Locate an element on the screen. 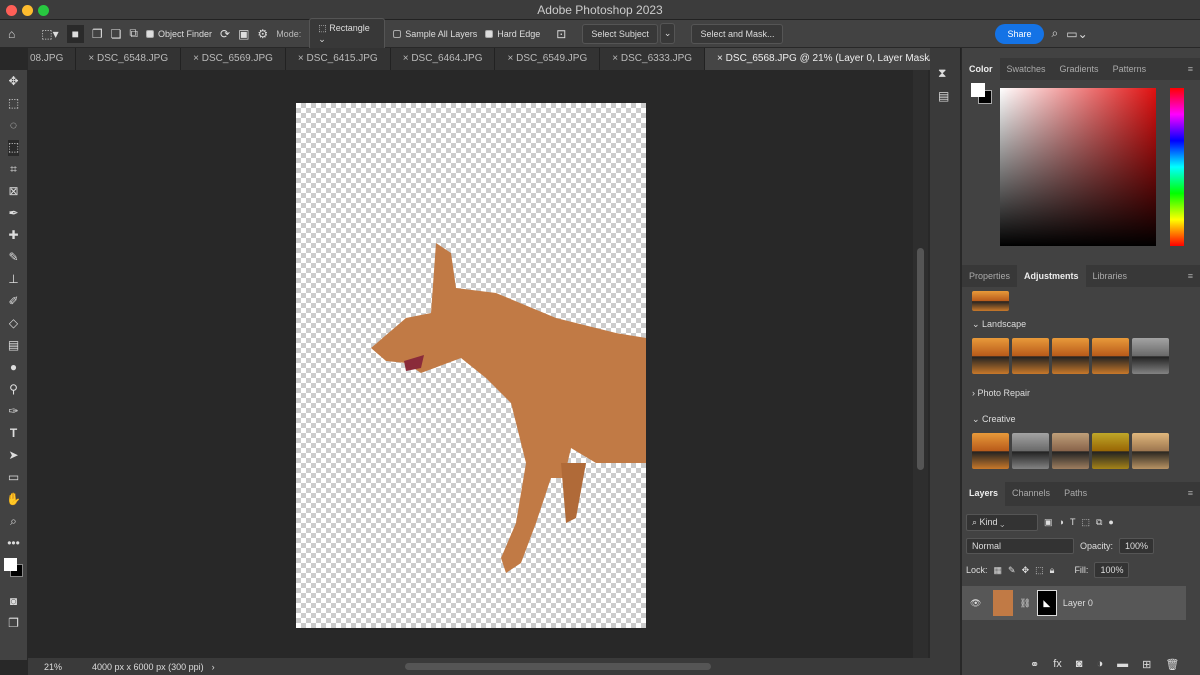  filter-adjustment-icon: ◑ is located at coordinates (1061, 522).